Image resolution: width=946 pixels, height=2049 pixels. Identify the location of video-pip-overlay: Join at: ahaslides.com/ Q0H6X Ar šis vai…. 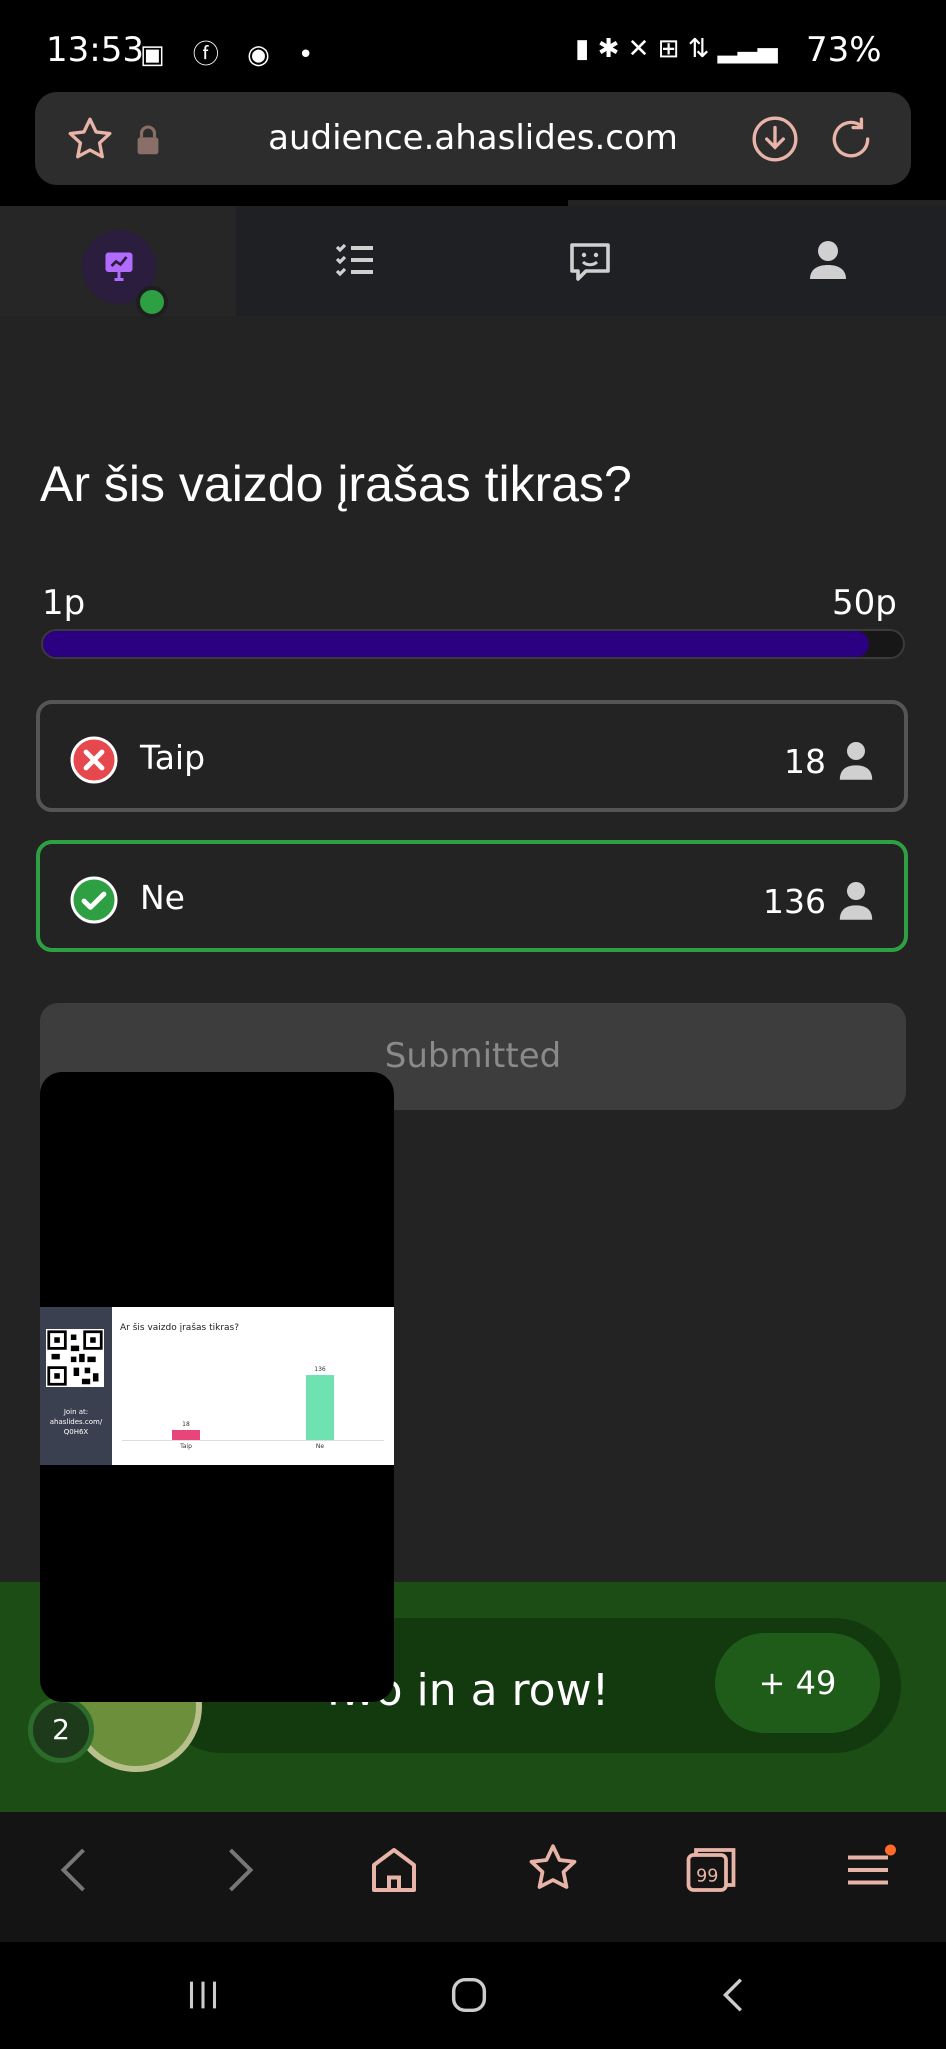
(217, 1387).